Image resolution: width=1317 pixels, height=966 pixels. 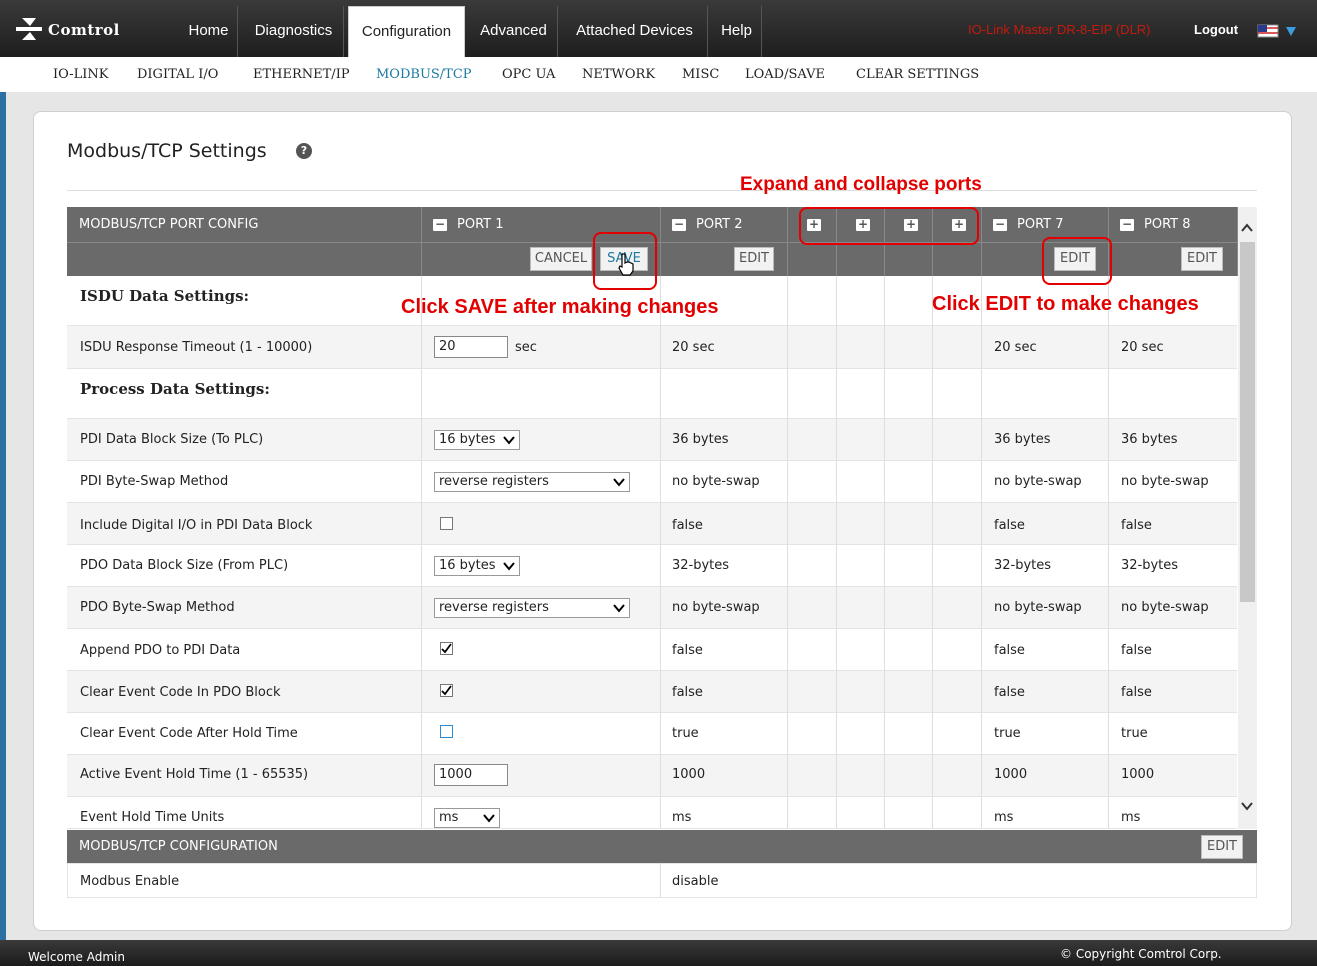 I want to click on title-divider, so click(x=662, y=190).